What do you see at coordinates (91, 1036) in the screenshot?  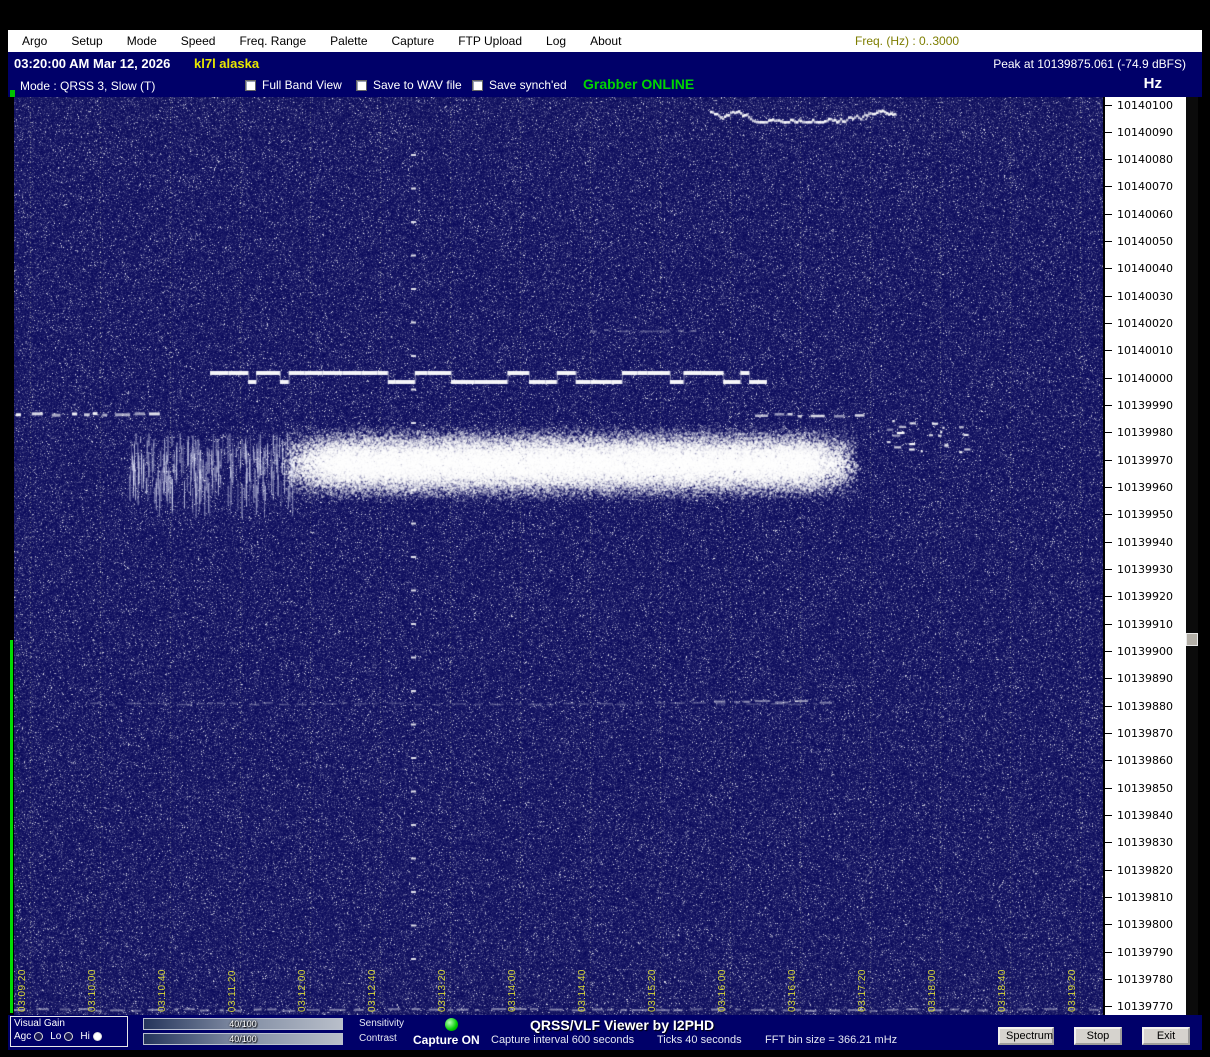 I see `gain-radio: Hi` at bounding box center [91, 1036].